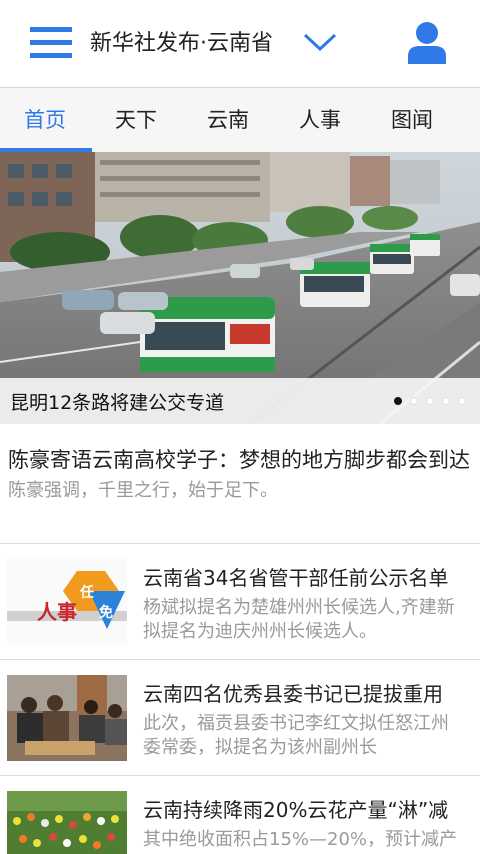 Image resolution: width=480 pixels, height=854 pixels. What do you see at coordinates (143, 490) in the screenshot?
I see `lead-article-summary: 陈豪强调，千里之行，始于足下。` at bounding box center [143, 490].